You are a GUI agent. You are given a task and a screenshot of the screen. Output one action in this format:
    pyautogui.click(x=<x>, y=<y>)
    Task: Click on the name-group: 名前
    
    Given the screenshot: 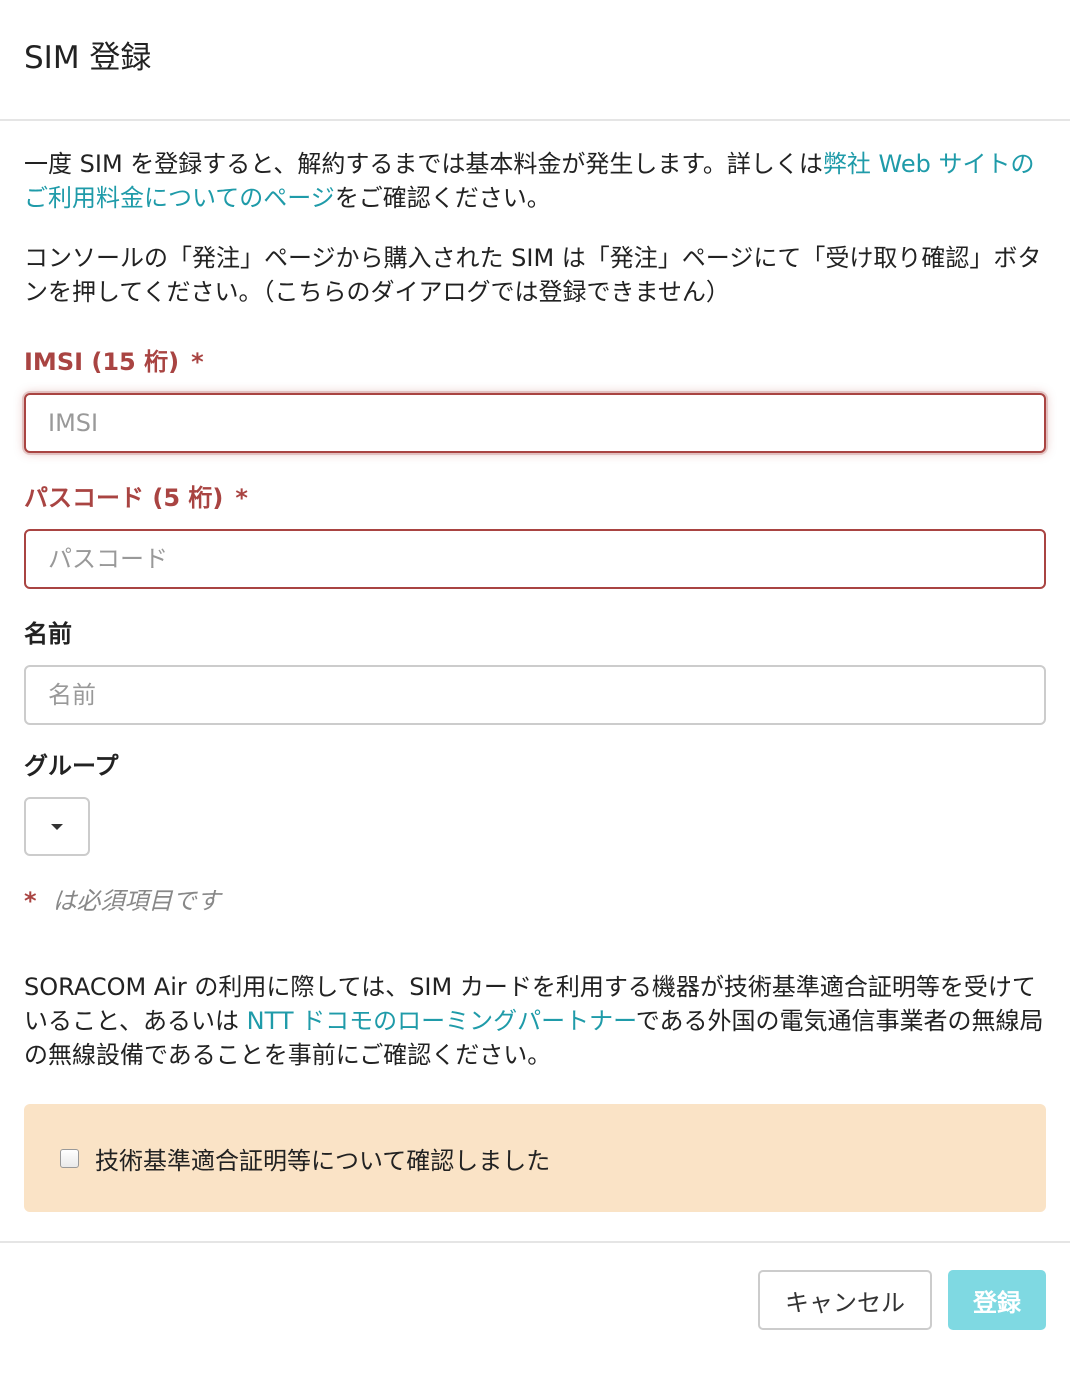 What is the action you would take?
    pyautogui.click(x=535, y=672)
    